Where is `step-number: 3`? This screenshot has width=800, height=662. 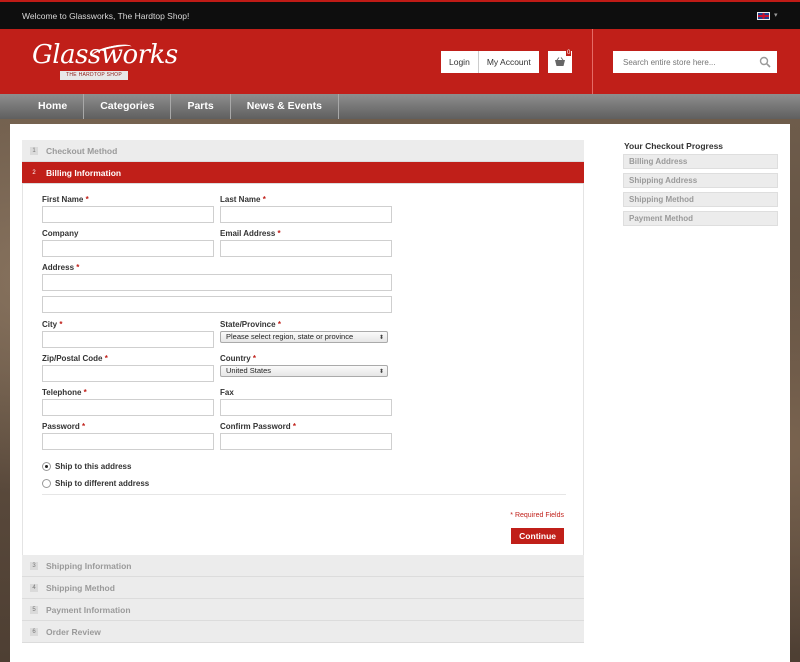
step-number: 3 is located at coordinates (34, 565).